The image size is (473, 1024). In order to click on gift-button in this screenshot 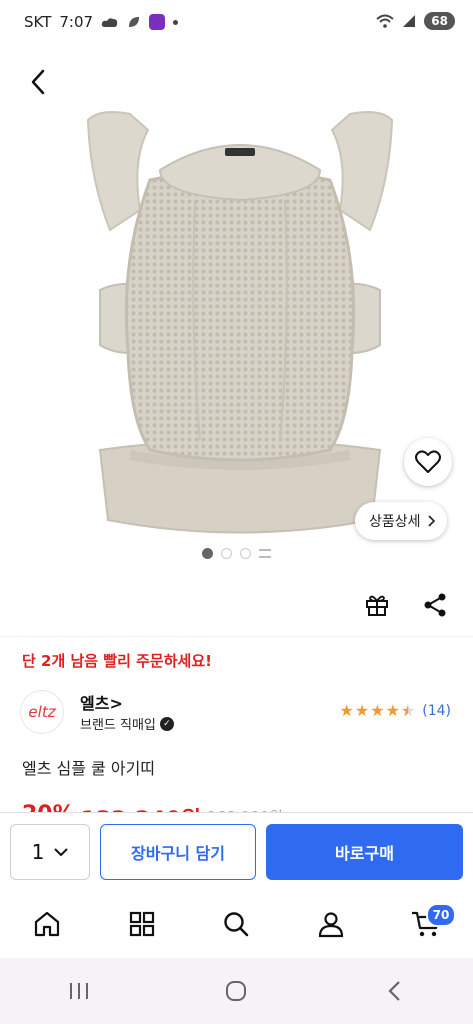, I will do `click(377, 605)`.